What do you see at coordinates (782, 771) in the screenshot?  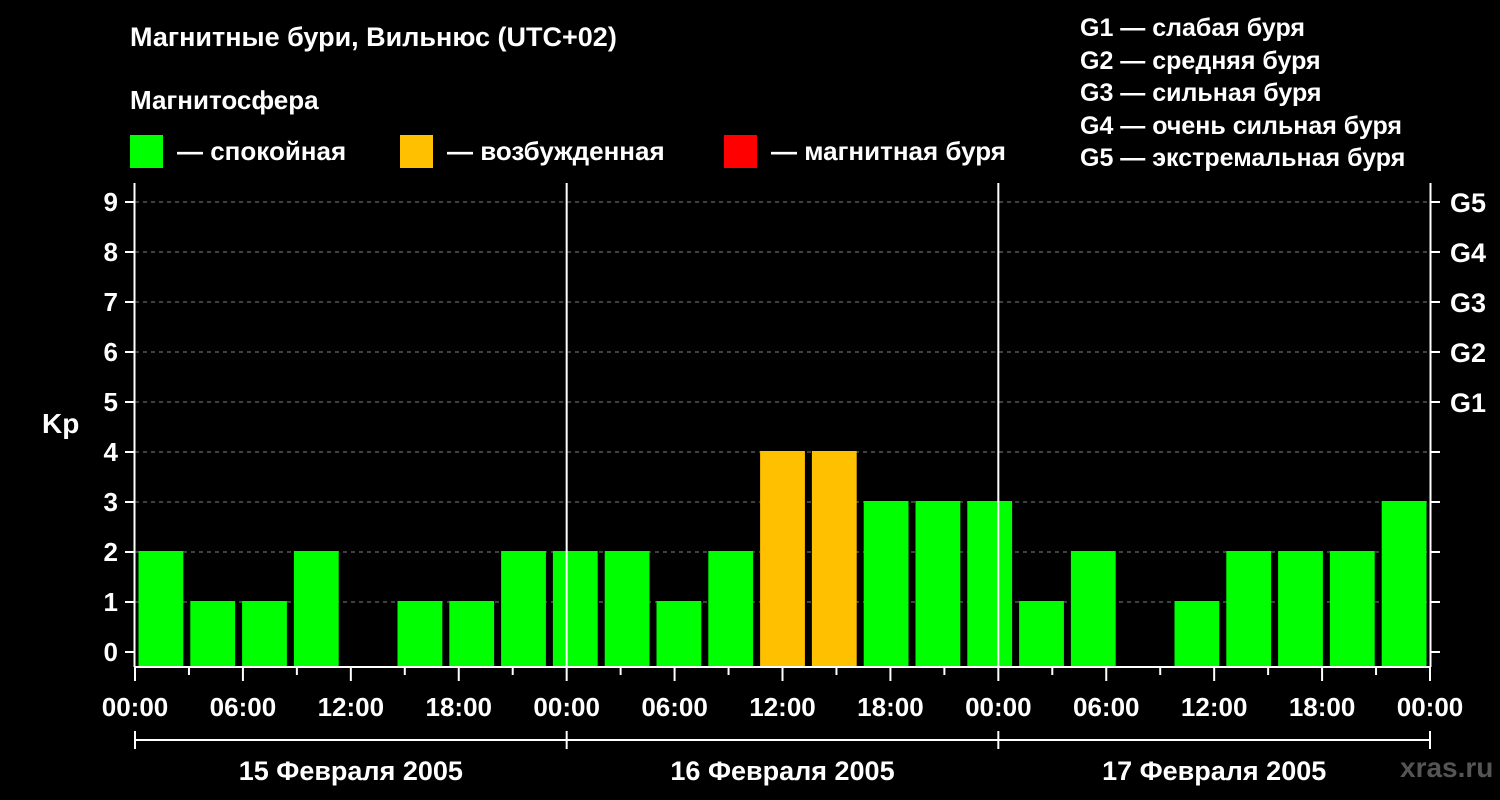 I see `day-label: 16 Февраля 2005` at bounding box center [782, 771].